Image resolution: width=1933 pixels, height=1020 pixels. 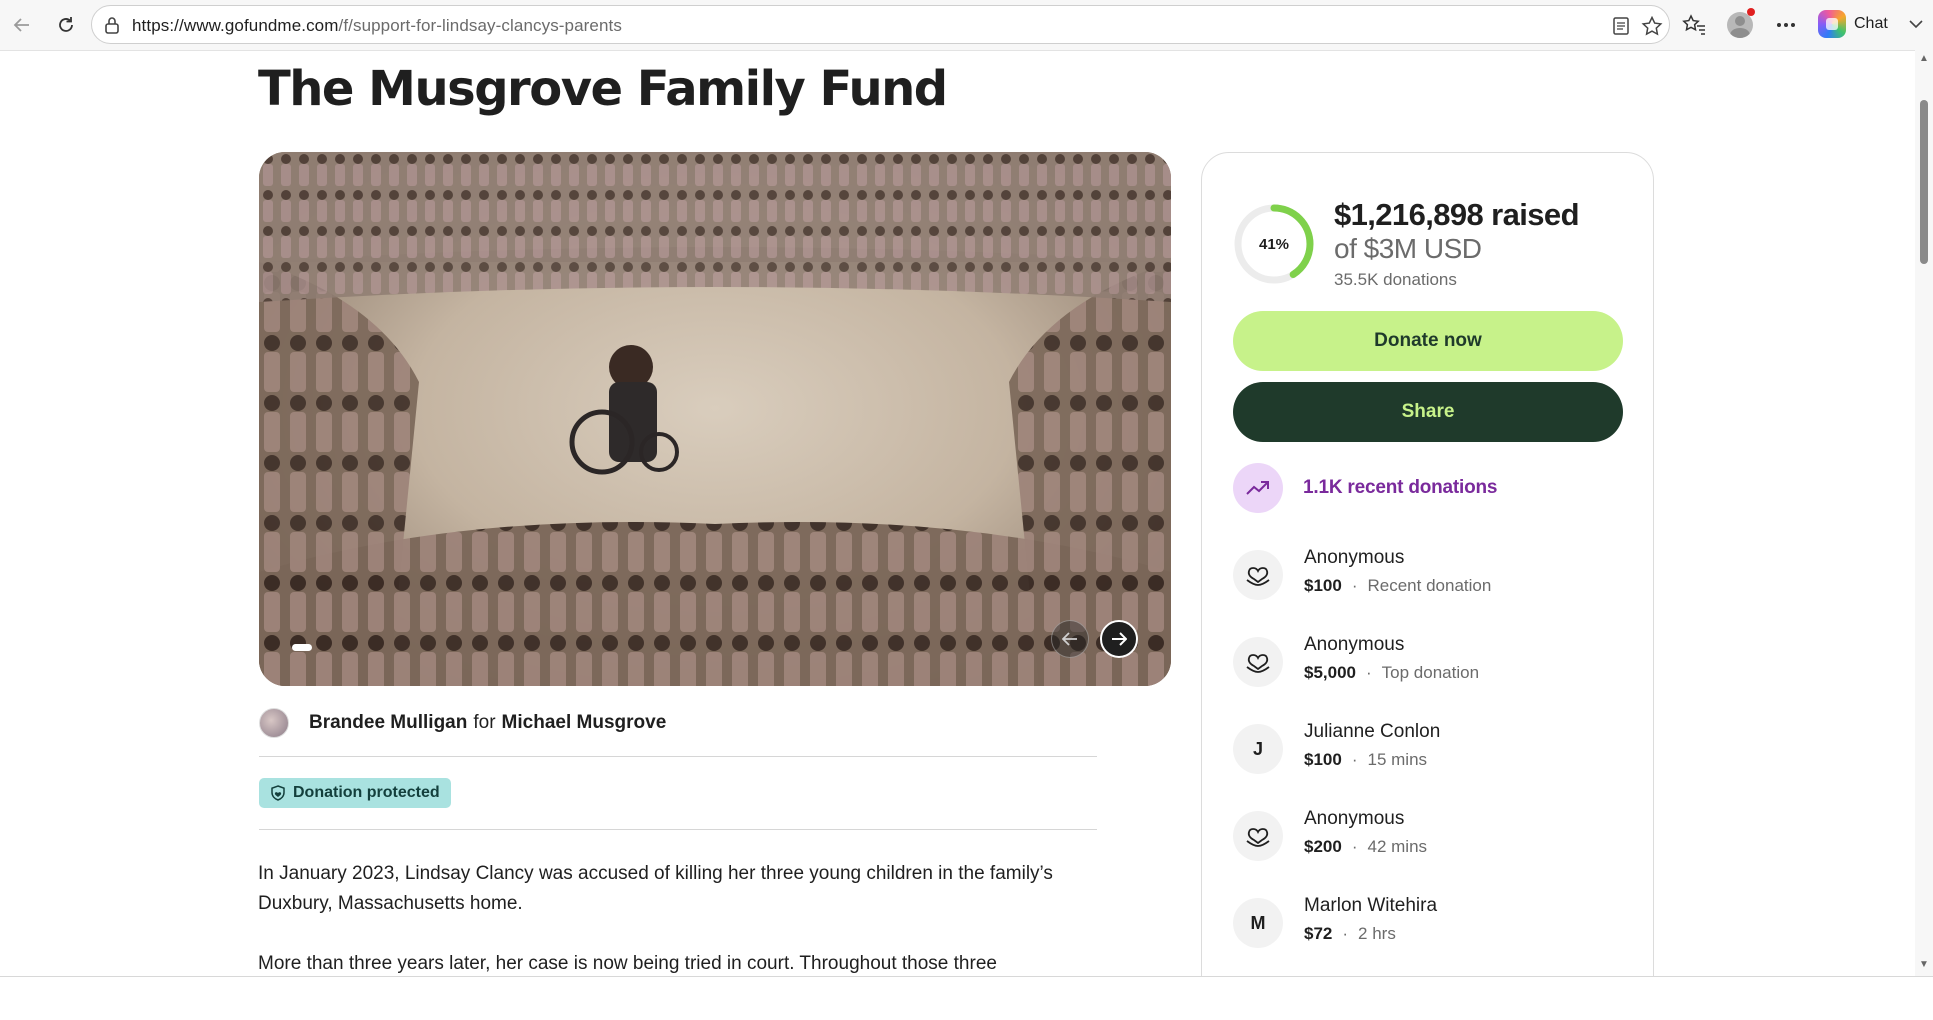 I want to click on goal-amount: of $3M USD, so click(x=1408, y=248).